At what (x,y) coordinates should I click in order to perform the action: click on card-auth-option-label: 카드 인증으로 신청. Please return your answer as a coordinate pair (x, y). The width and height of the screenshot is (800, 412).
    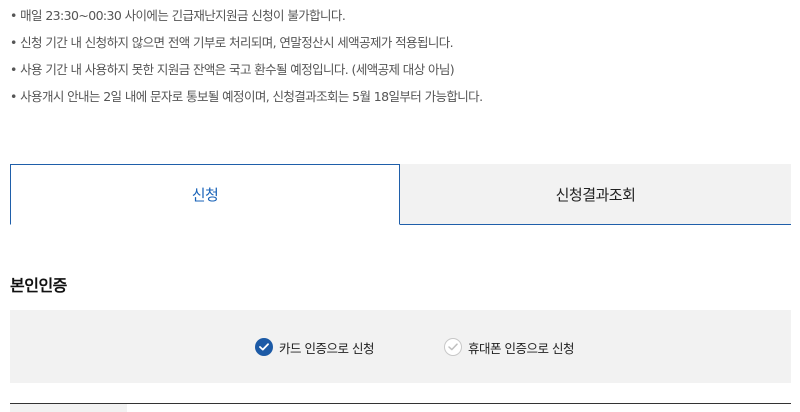
    Looking at the image, I should click on (326, 348).